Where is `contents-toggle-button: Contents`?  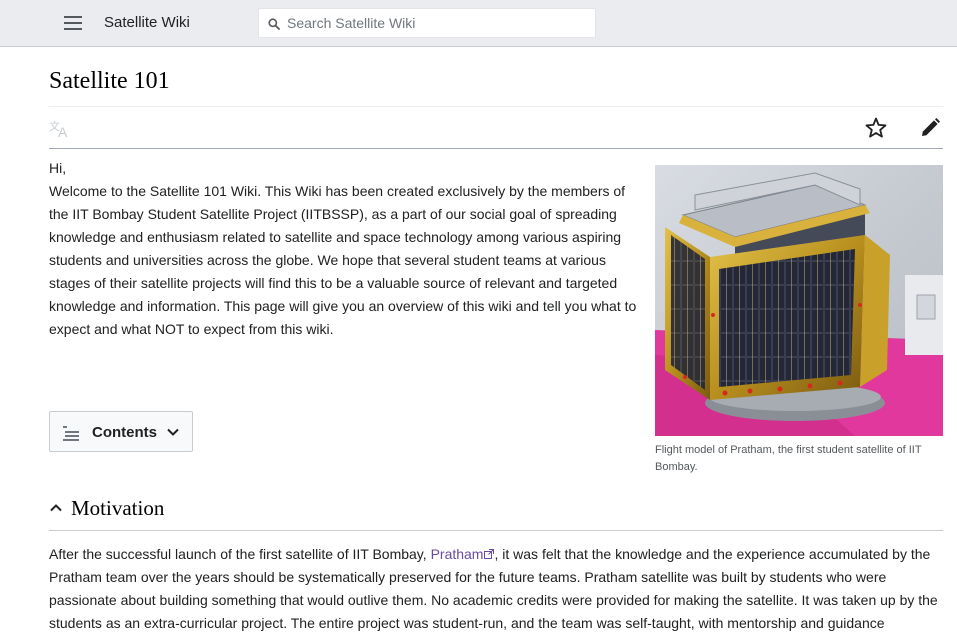
contents-toggle-button: Contents is located at coordinates (121, 431).